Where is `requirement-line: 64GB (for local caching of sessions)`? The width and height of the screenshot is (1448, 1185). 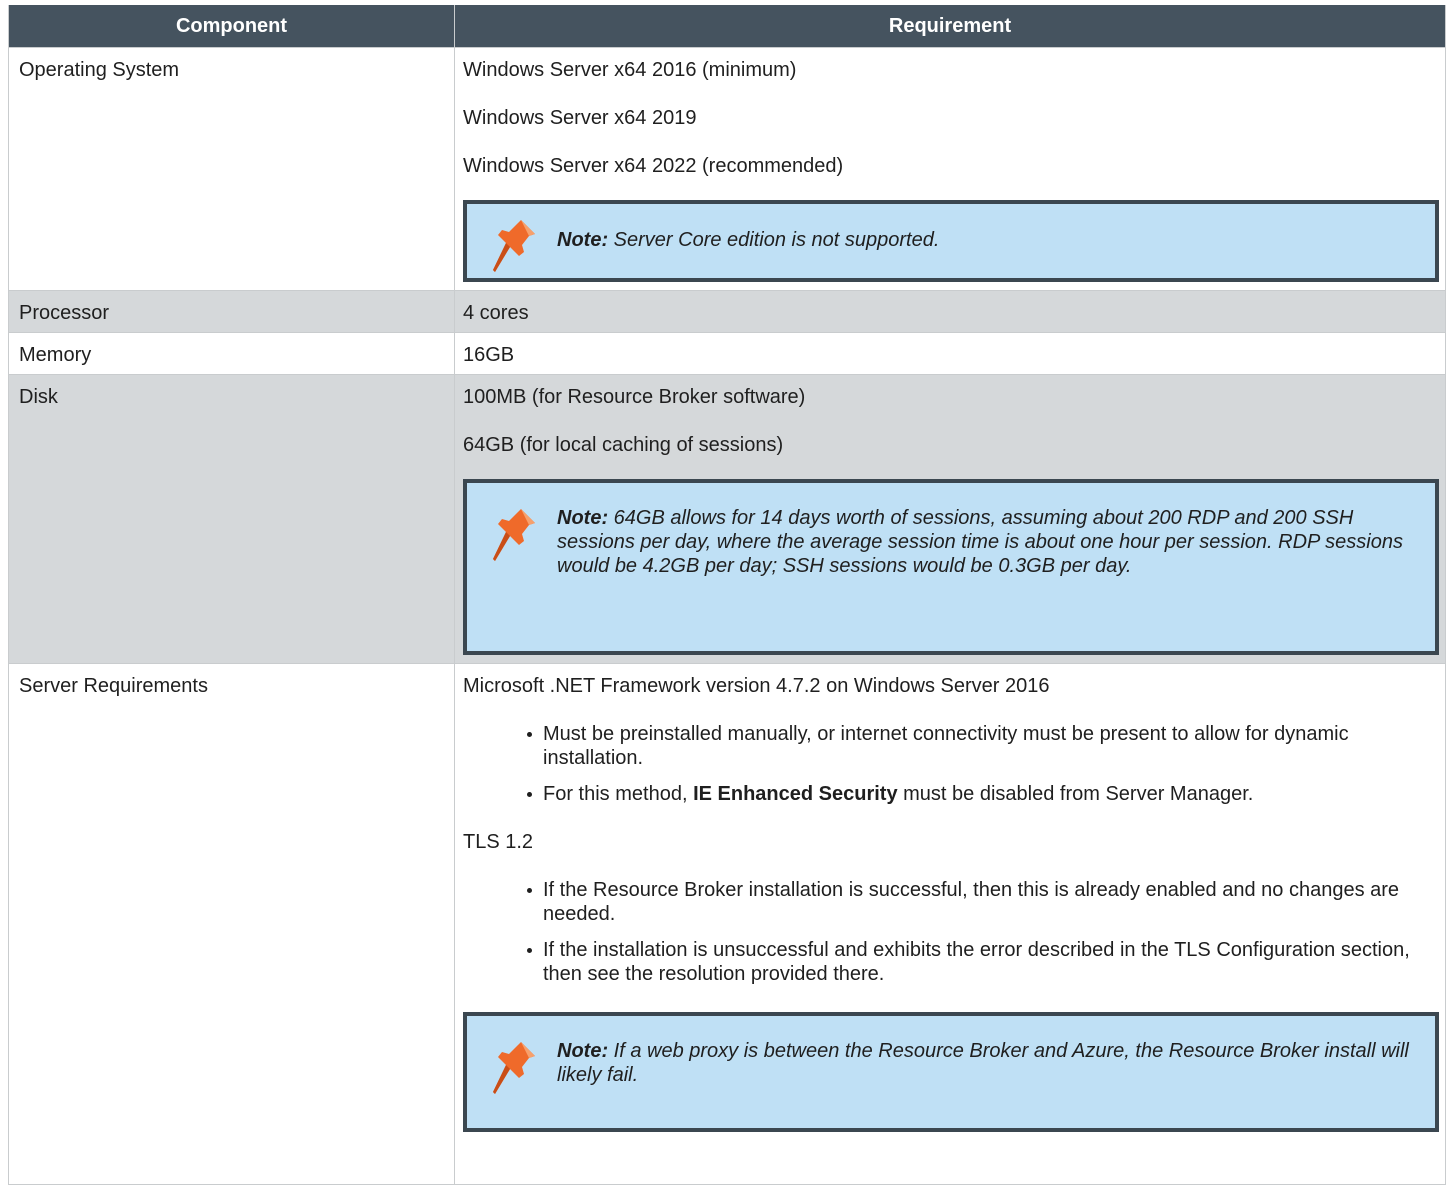
requirement-line: 64GB (for local caching of sessions) is located at coordinates (623, 445).